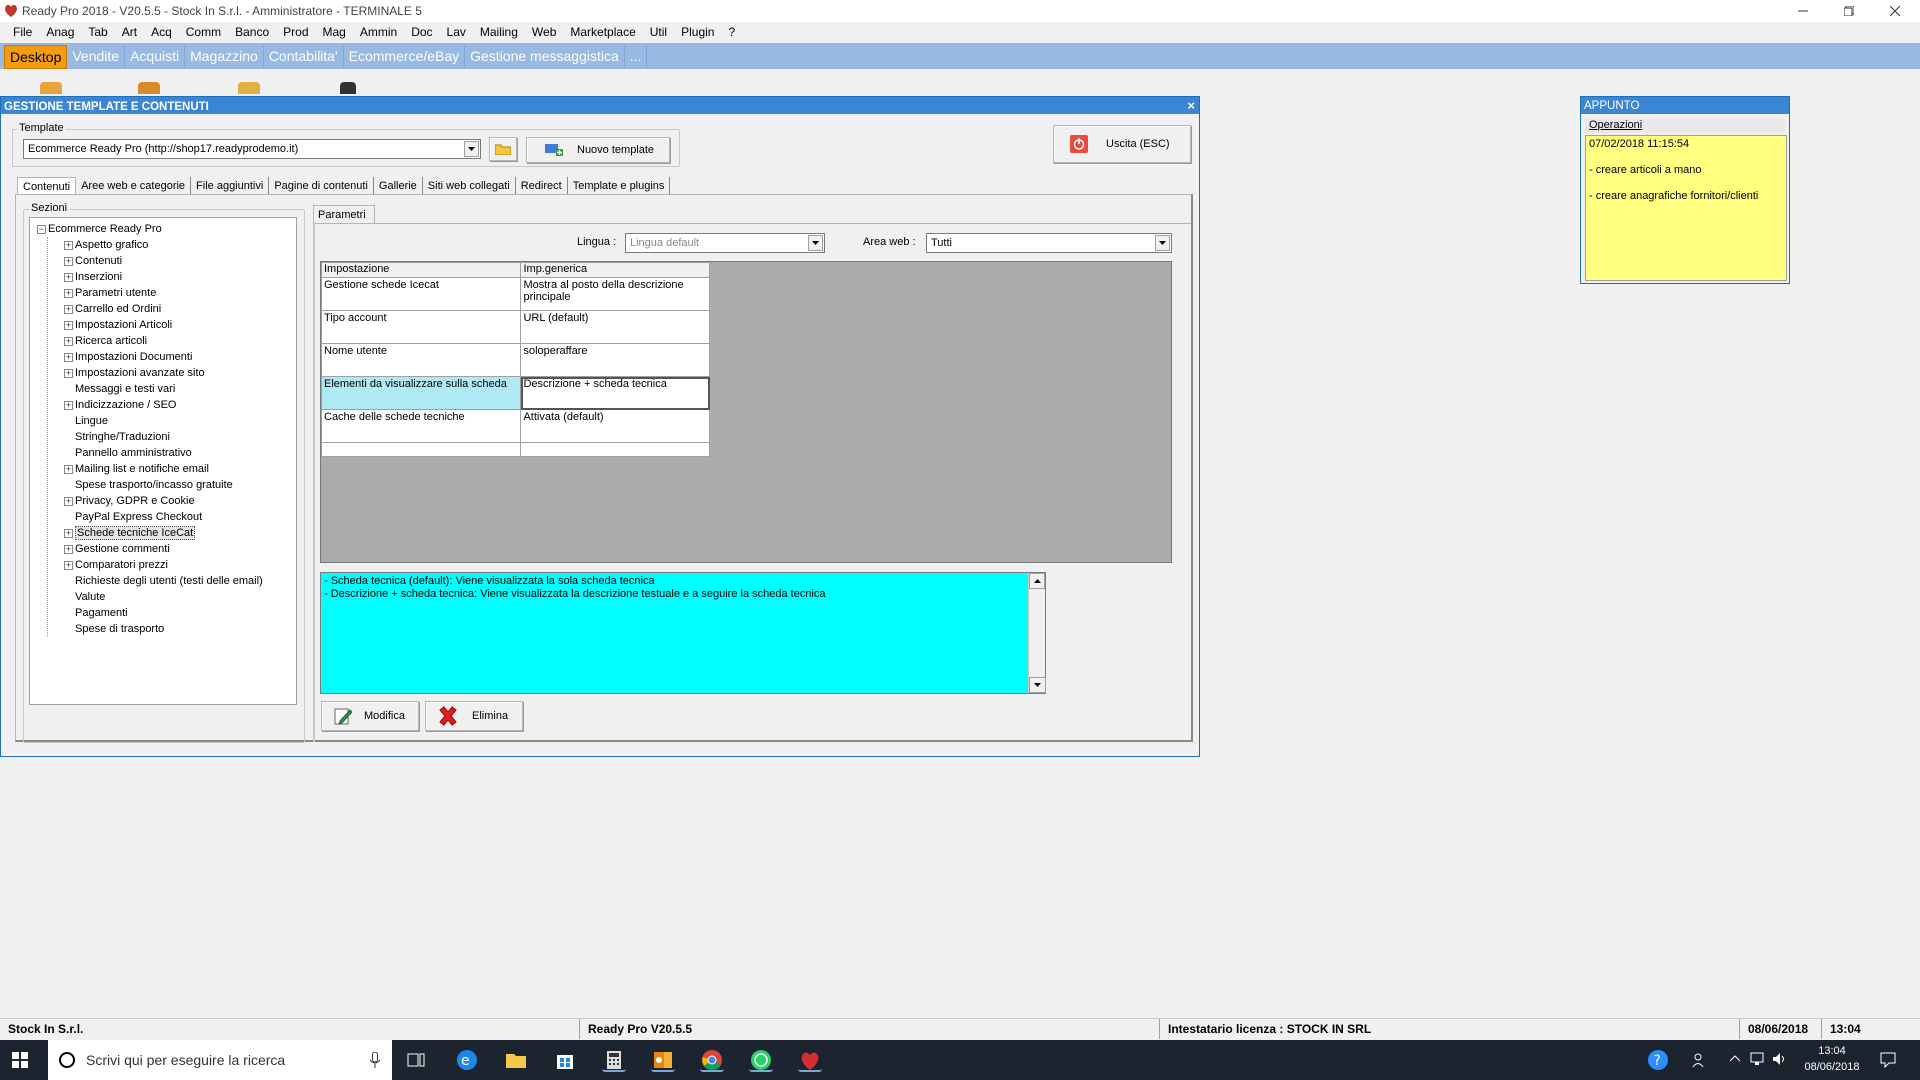  What do you see at coordinates (180, 277) in the screenshot?
I see `tree-item: + Inserzioni` at bounding box center [180, 277].